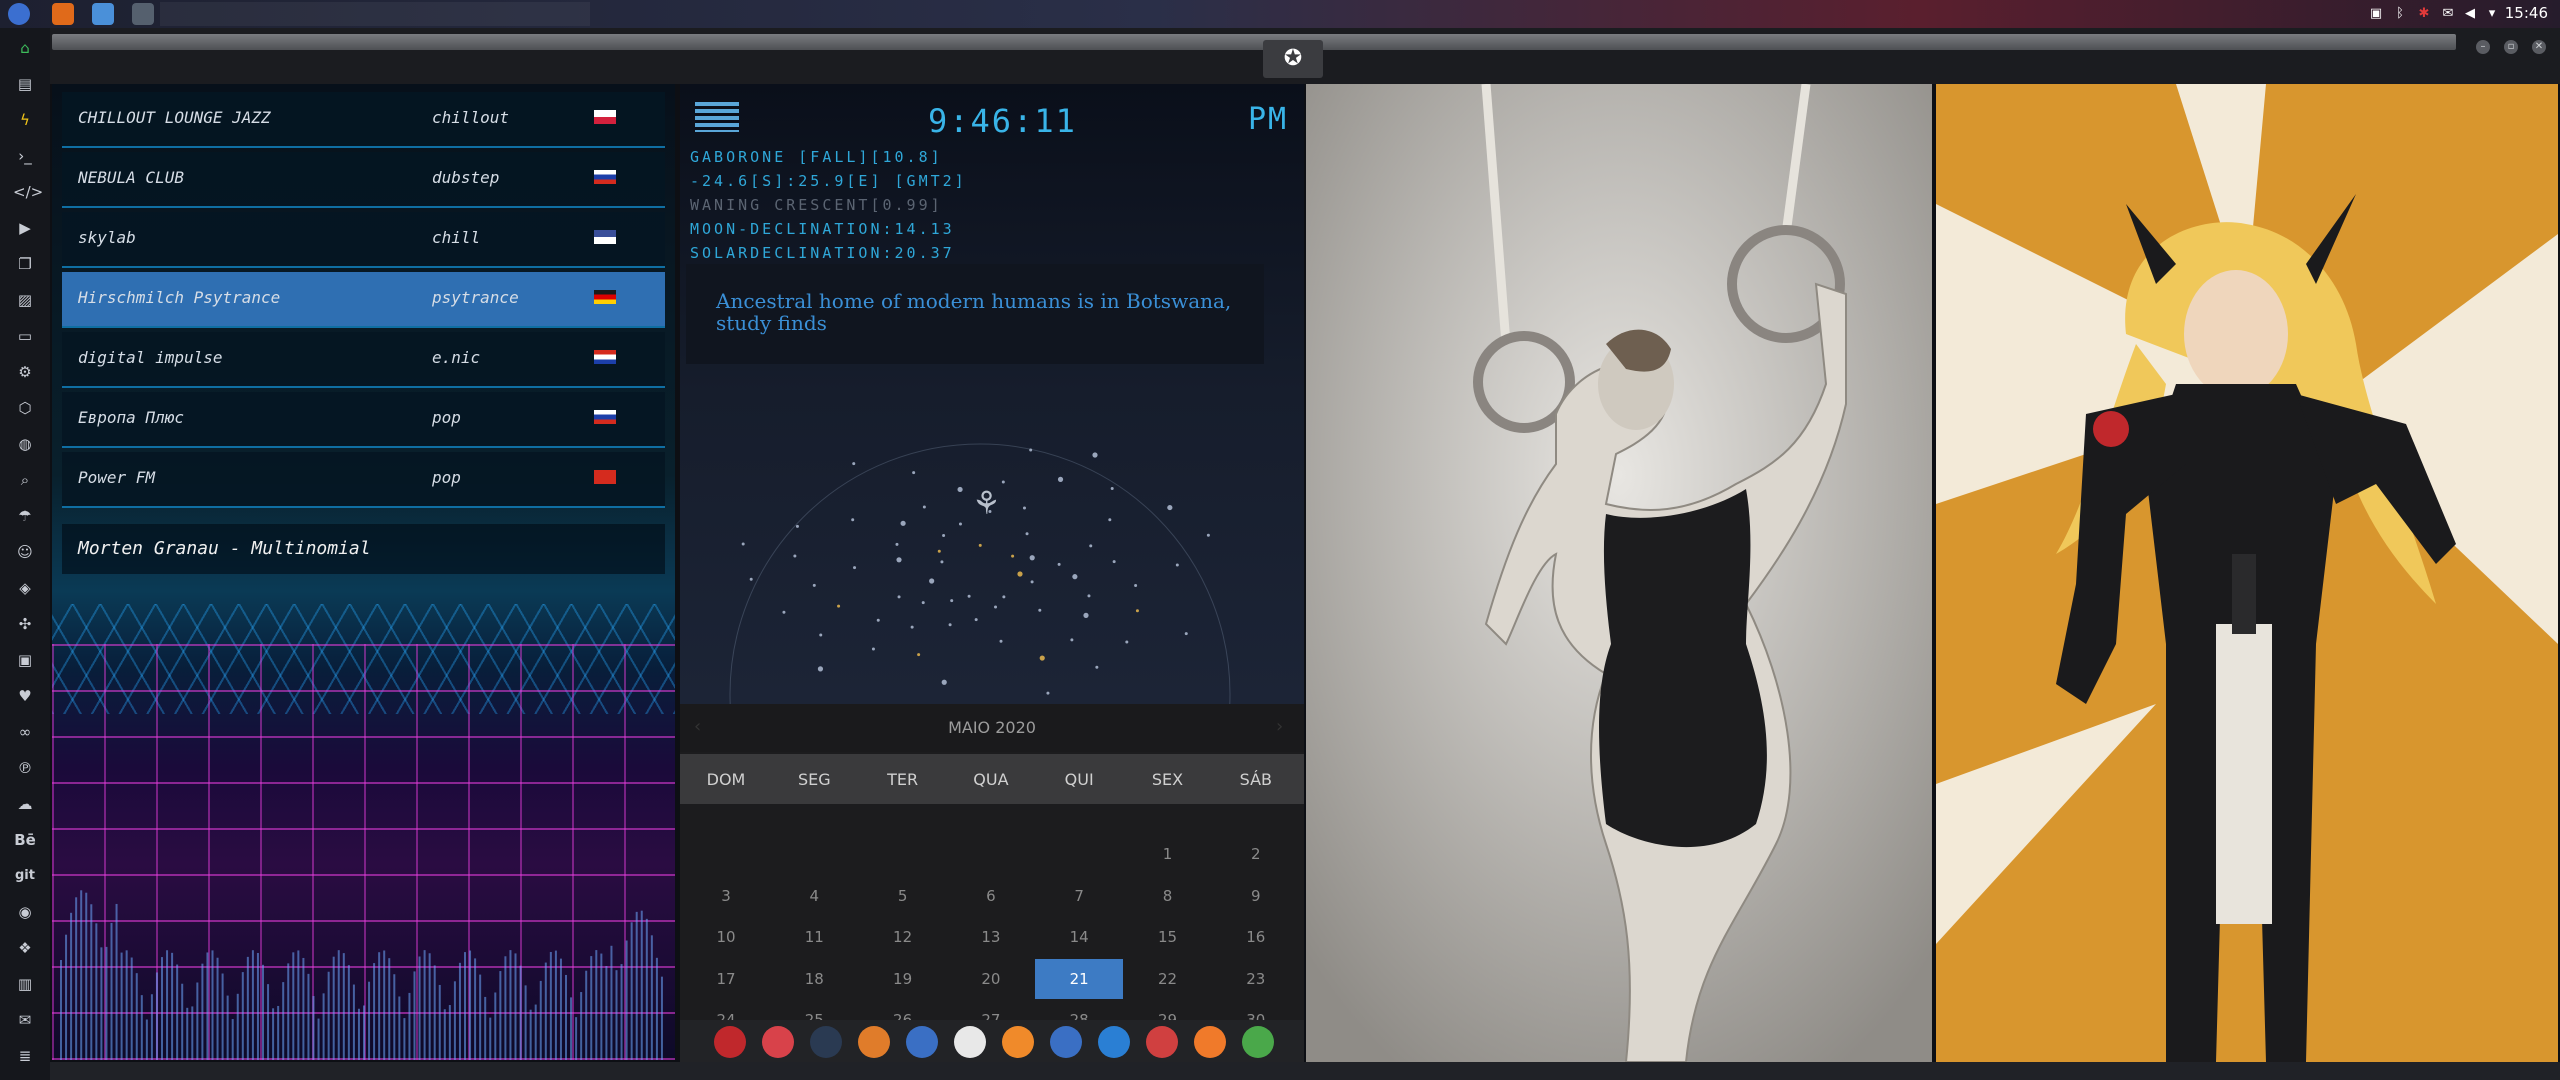 This screenshot has width=2560, height=1080. Describe the element at coordinates (1114, 1042) in the screenshot. I see `web-icon` at that location.